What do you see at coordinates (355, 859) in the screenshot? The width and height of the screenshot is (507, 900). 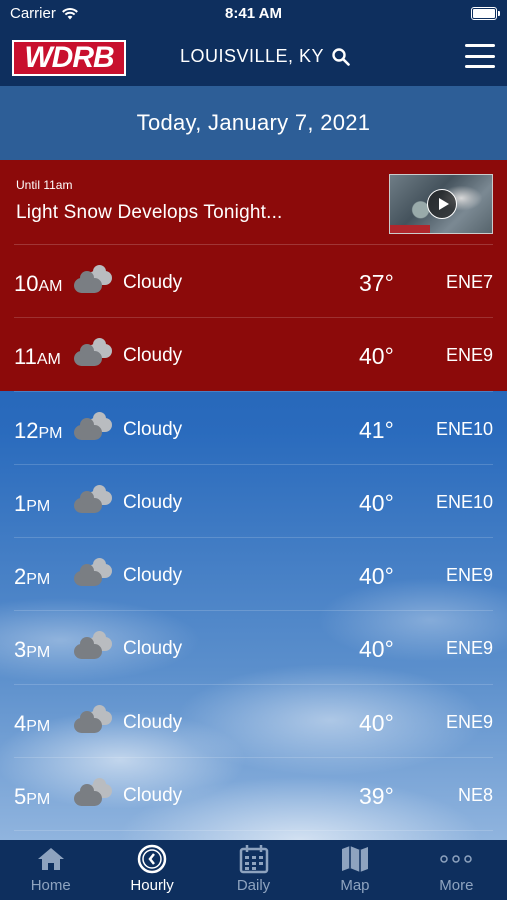 I see `map-icon` at bounding box center [355, 859].